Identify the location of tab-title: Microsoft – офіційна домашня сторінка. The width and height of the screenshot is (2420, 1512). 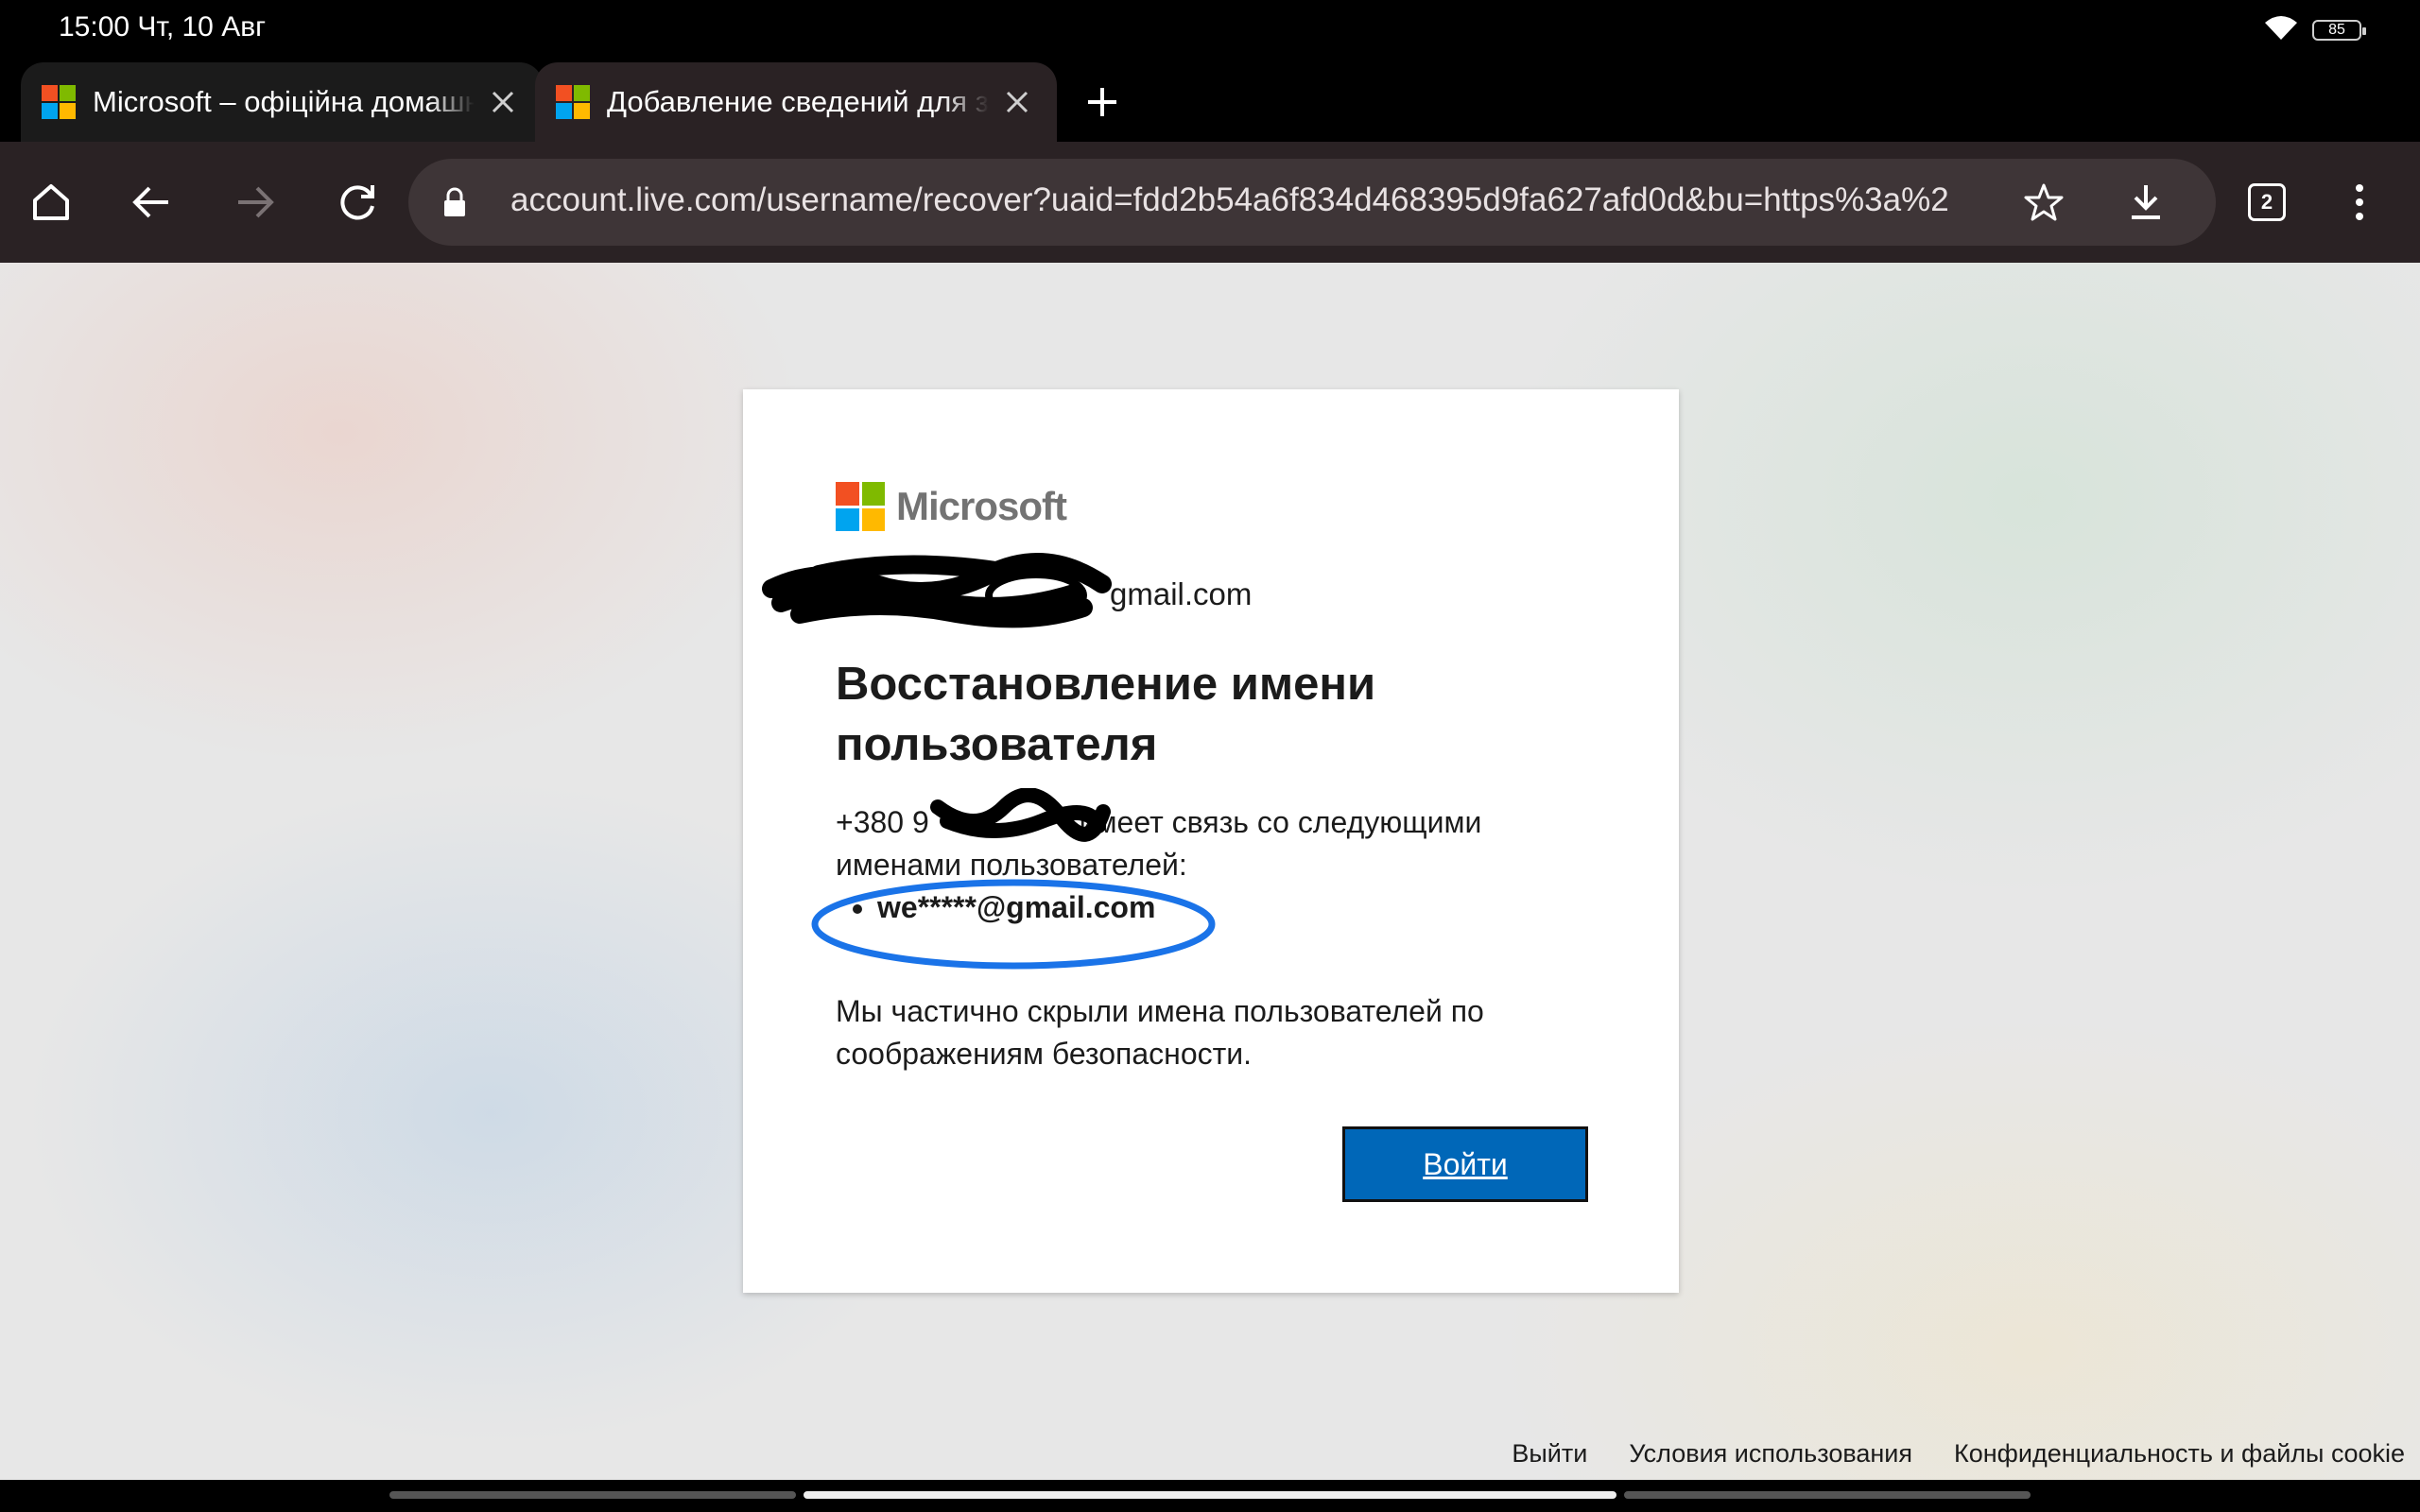
(284, 101).